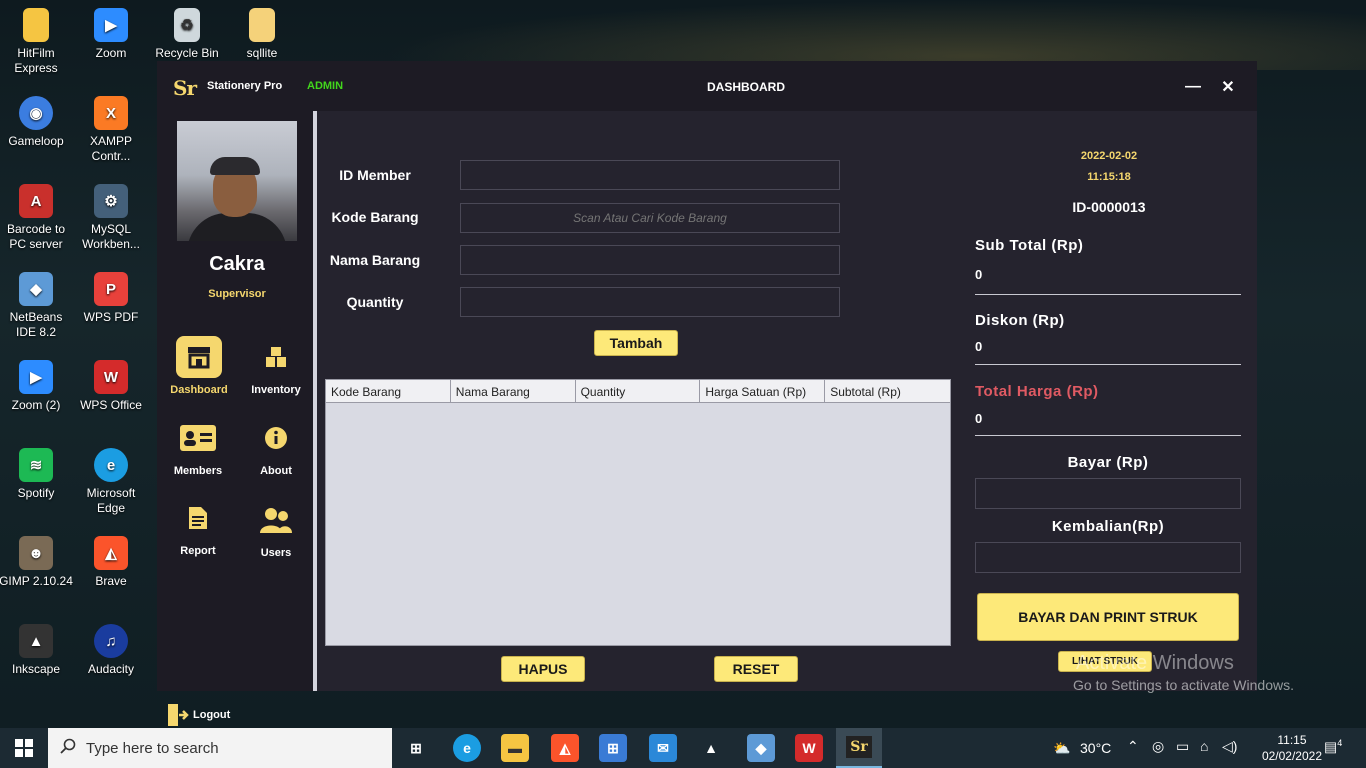 This screenshot has width=1366, height=768. Describe the element at coordinates (37, 474) in the screenshot. I see `desktop-icon-spotify: ≋ Spotify` at that location.